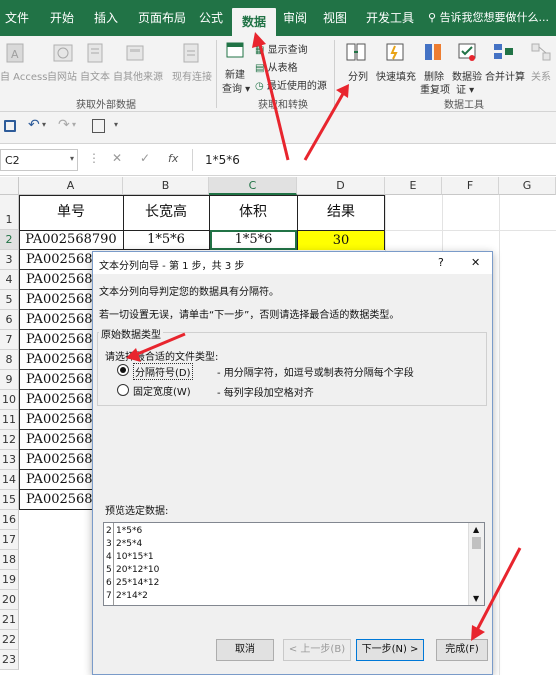 The width and height of the screenshot is (556, 675). What do you see at coordinates (74, 124) in the screenshot?
I see `redo-dropdown-icon: ▾` at bounding box center [74, 124].